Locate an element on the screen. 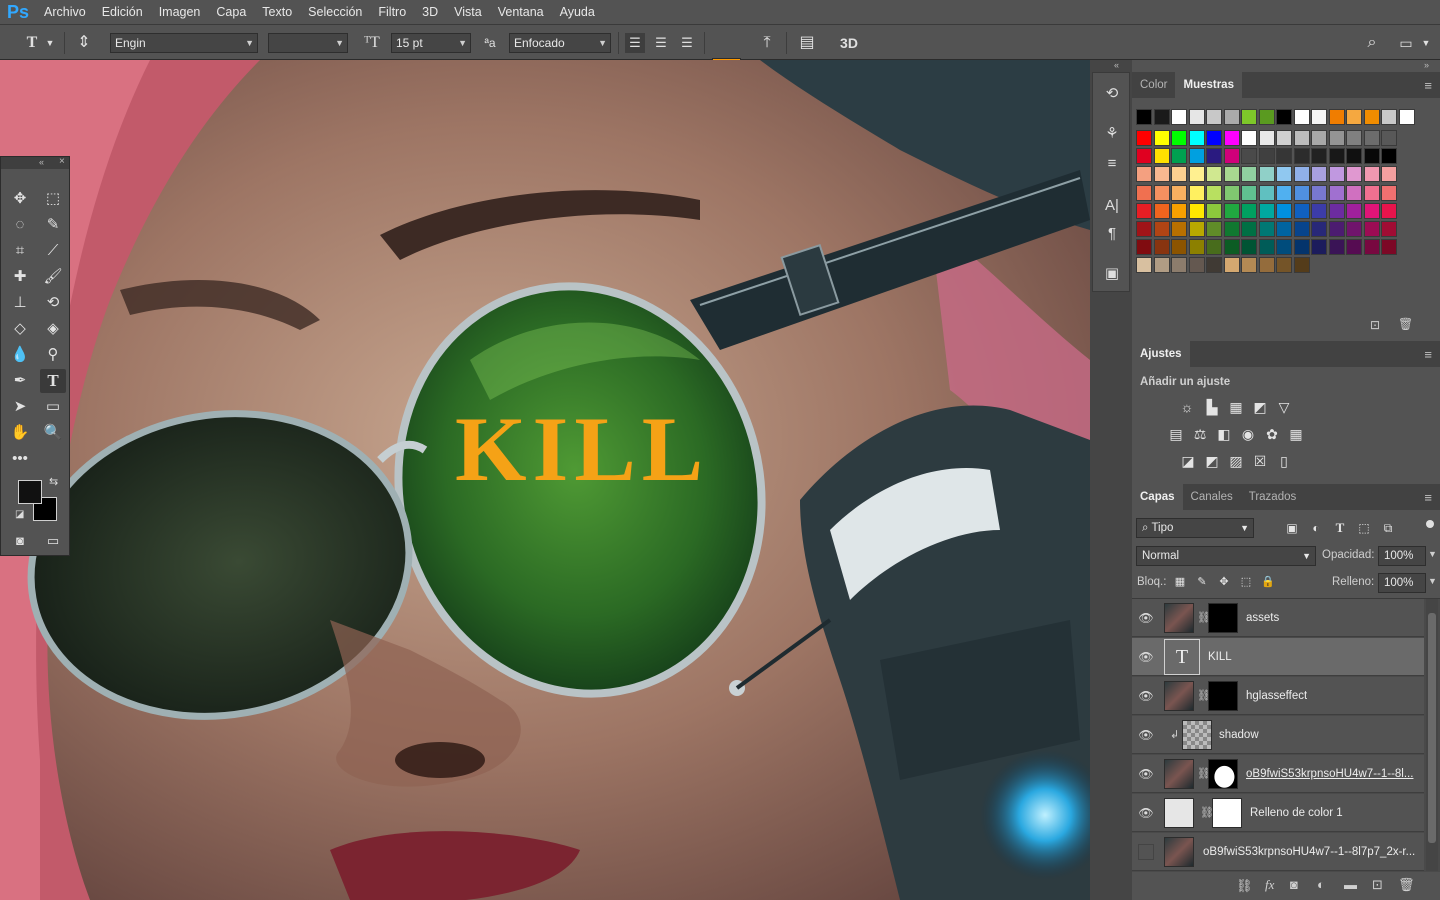 This screenshot has width=1440, height=900. add-mask-icon: ◙ is located at coordinates (1294, 884).